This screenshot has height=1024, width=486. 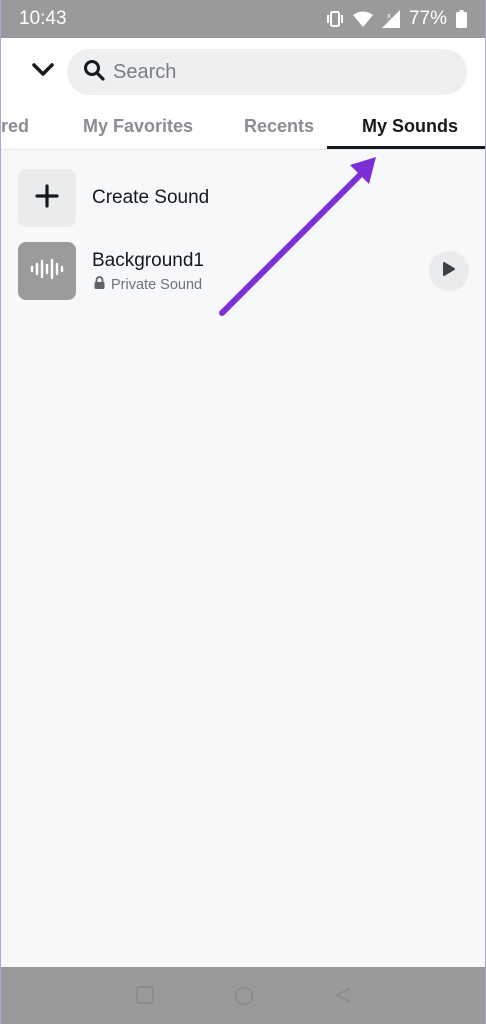 What do you see at coordinates (461, 19) in the screenshot?
I see `battery-icon` at bounding box center [461, 19].